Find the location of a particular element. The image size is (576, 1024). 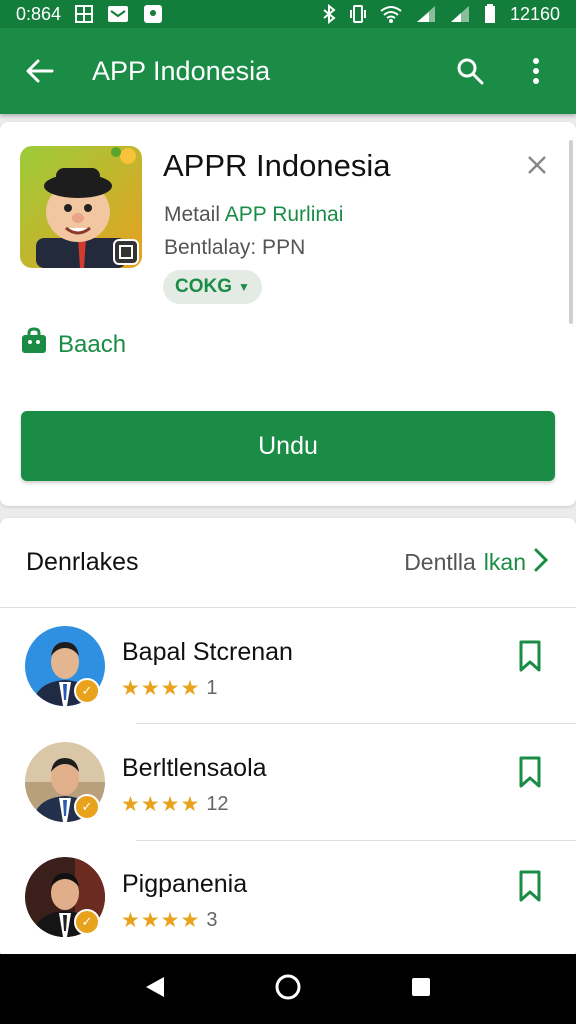

grid-icon is located at coordinates (84, 14).